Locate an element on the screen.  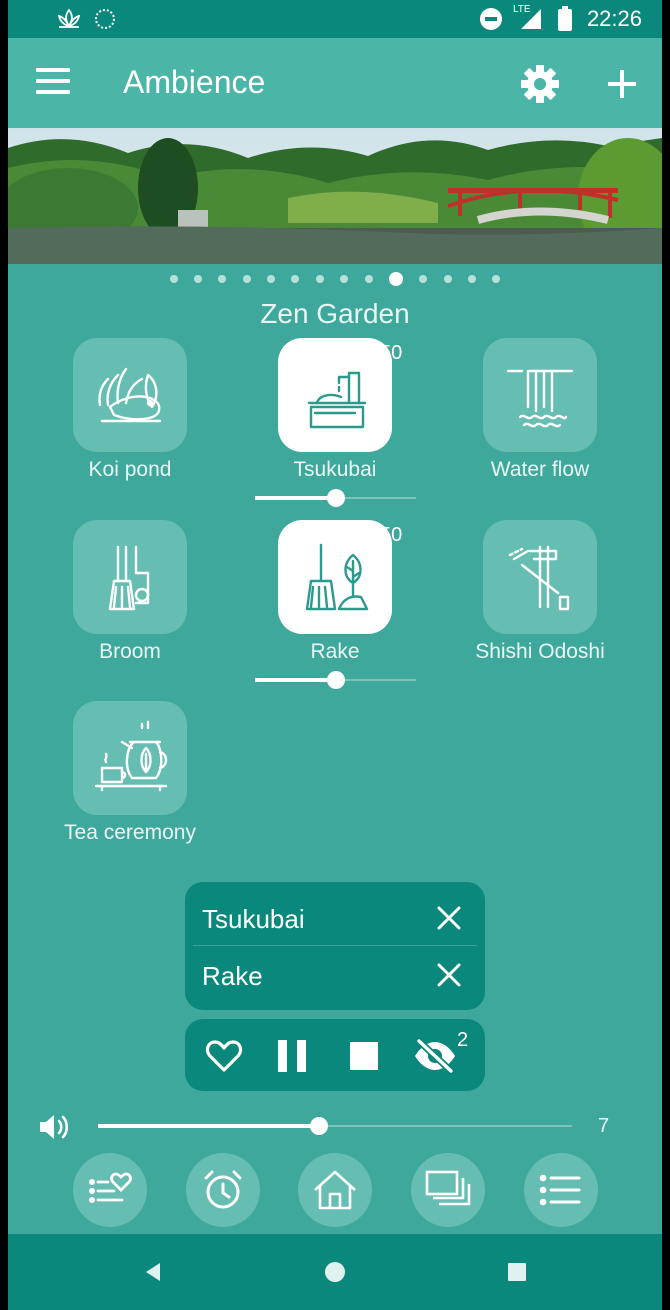
broom-icon is located at coordinates (129, 578).